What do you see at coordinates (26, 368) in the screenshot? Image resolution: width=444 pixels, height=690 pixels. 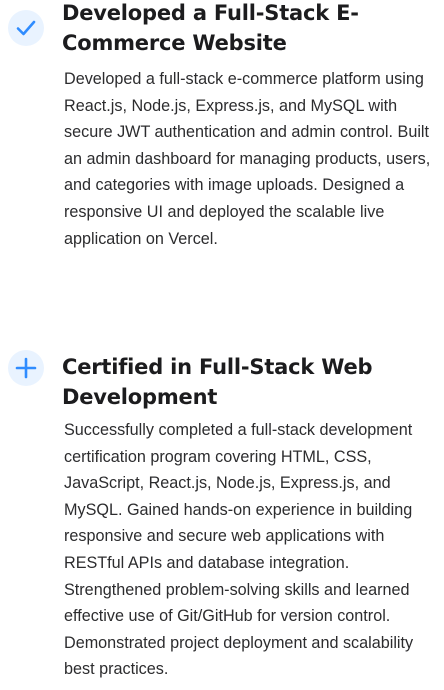 I see `plus-icon` at bounding box center [26, 368].